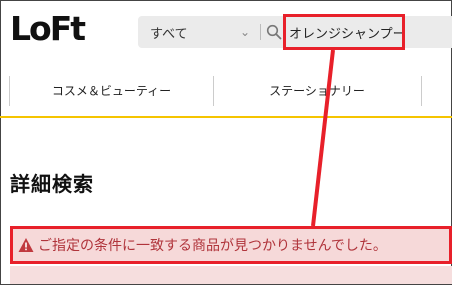  Describe the element at coordinates (26, 245) in the screenshot. I see `warning-icon` at that location.